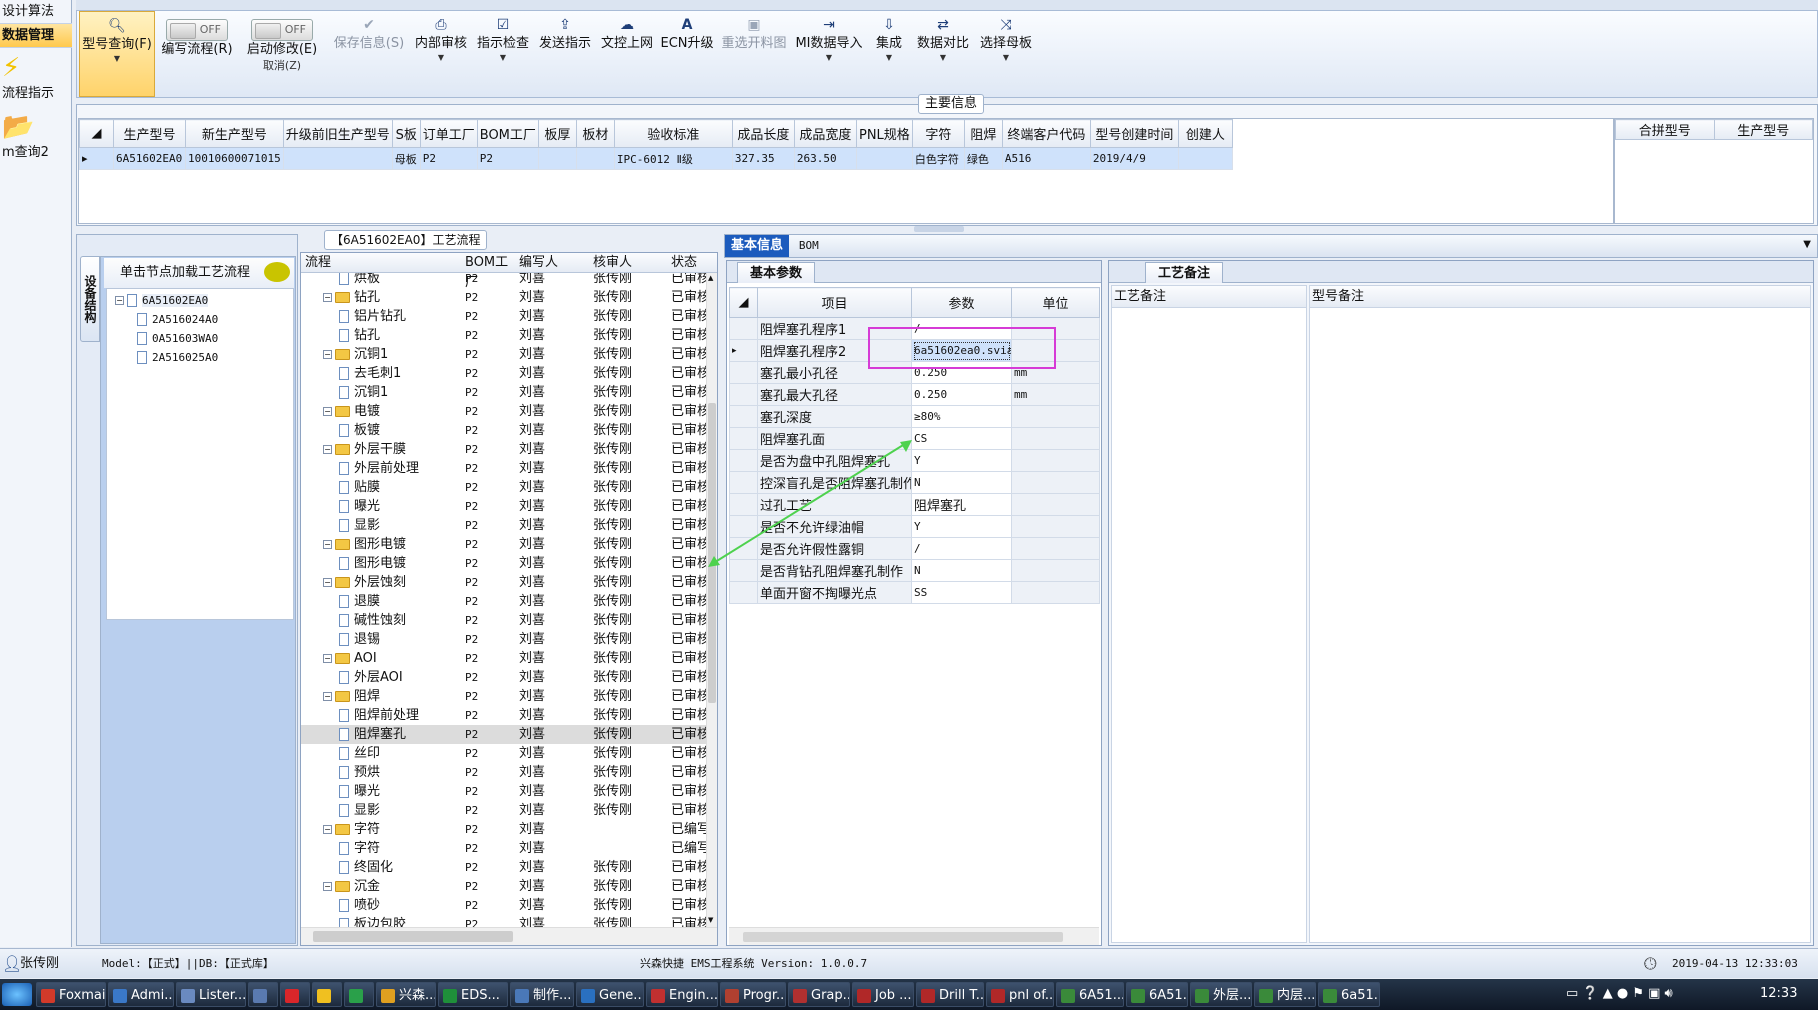  I want to click on param-value: /, so click(961, 548).